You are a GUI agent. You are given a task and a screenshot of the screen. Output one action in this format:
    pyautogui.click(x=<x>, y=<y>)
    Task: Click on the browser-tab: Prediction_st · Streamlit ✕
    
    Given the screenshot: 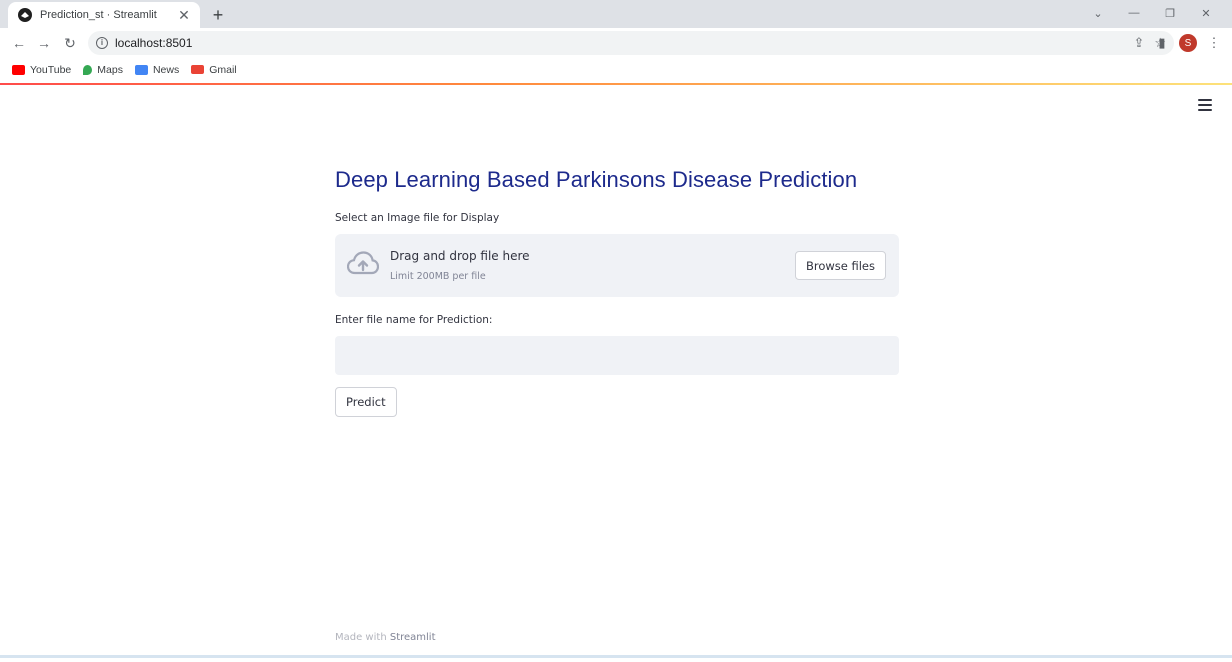 What is the action you would take?
    pyautogui.click(x=104, y=15)
    